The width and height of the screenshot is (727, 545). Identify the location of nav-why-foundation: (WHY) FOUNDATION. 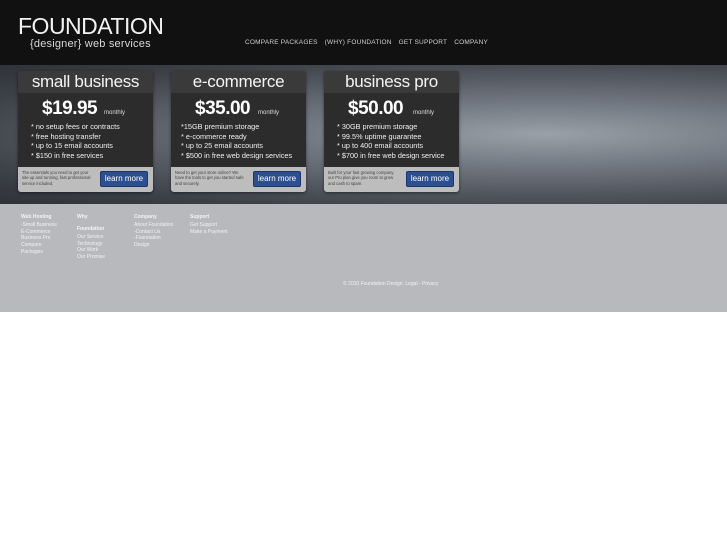
(358, 42).